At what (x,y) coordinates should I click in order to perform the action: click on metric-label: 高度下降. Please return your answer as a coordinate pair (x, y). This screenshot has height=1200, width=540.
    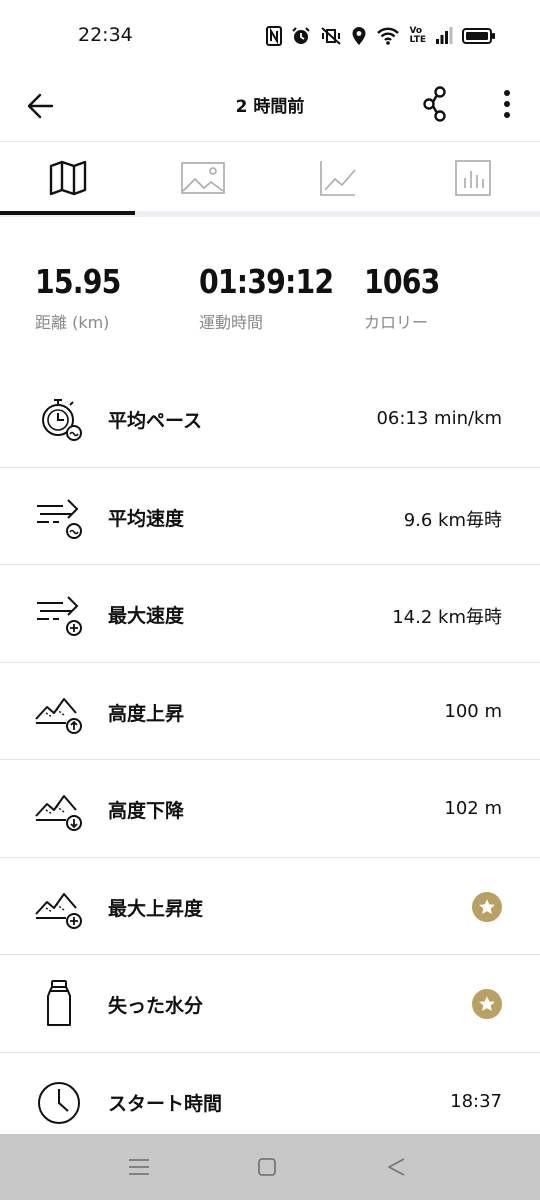
    Looking at the image, I should click on (146, 811).